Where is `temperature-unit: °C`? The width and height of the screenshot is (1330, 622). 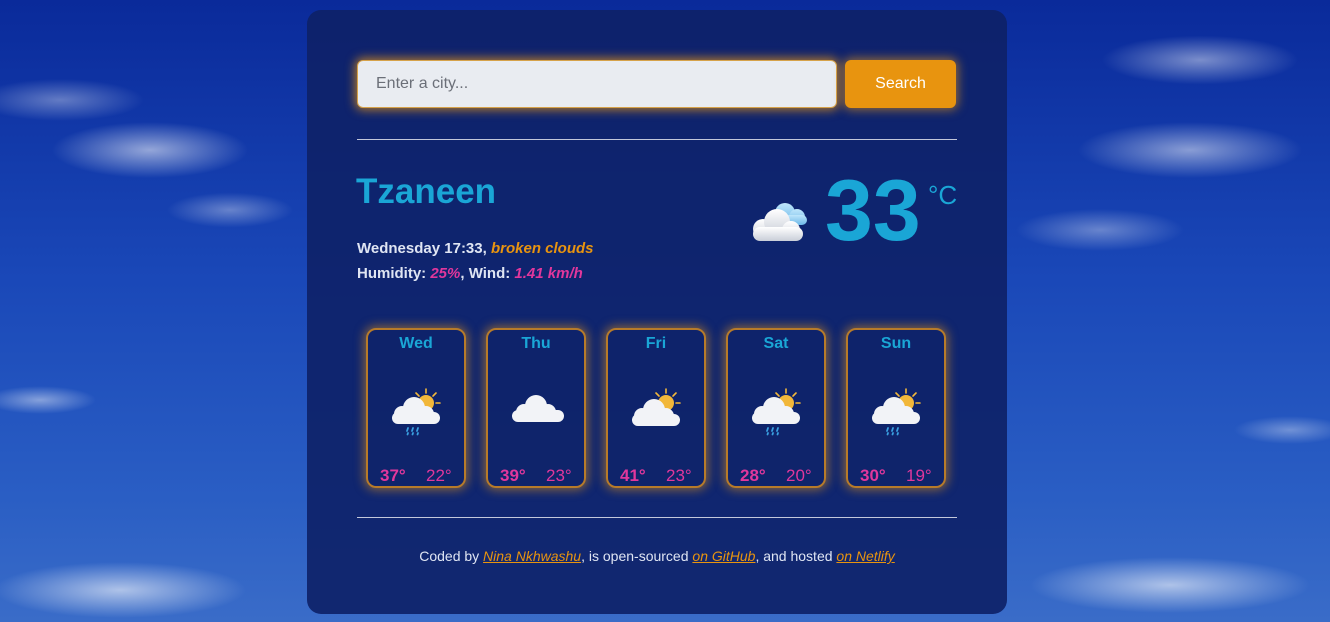 temperature-unit: °C is located at coordinates (943, 195).